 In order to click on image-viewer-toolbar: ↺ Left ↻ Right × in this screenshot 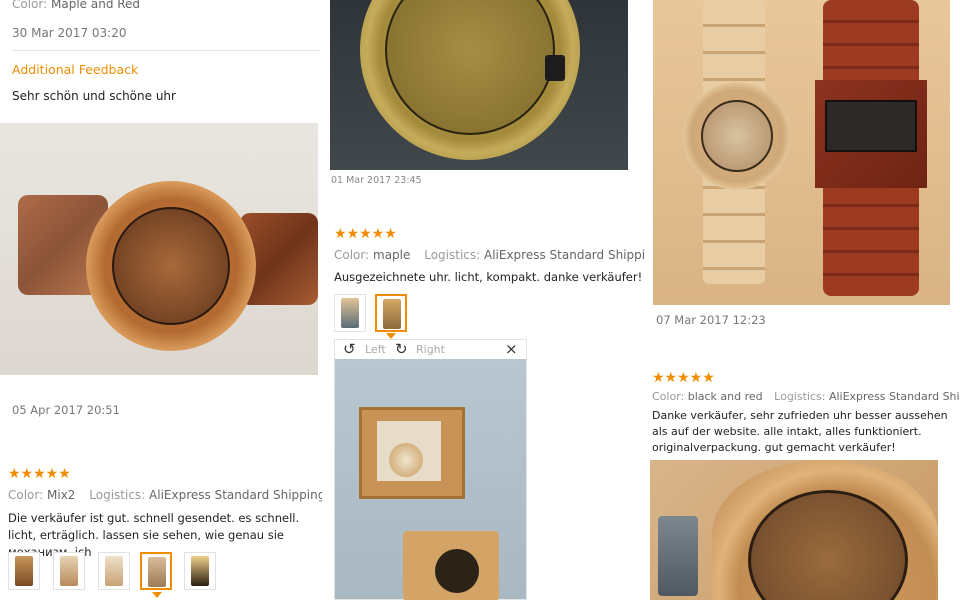, I will do `click(430, 349)`.